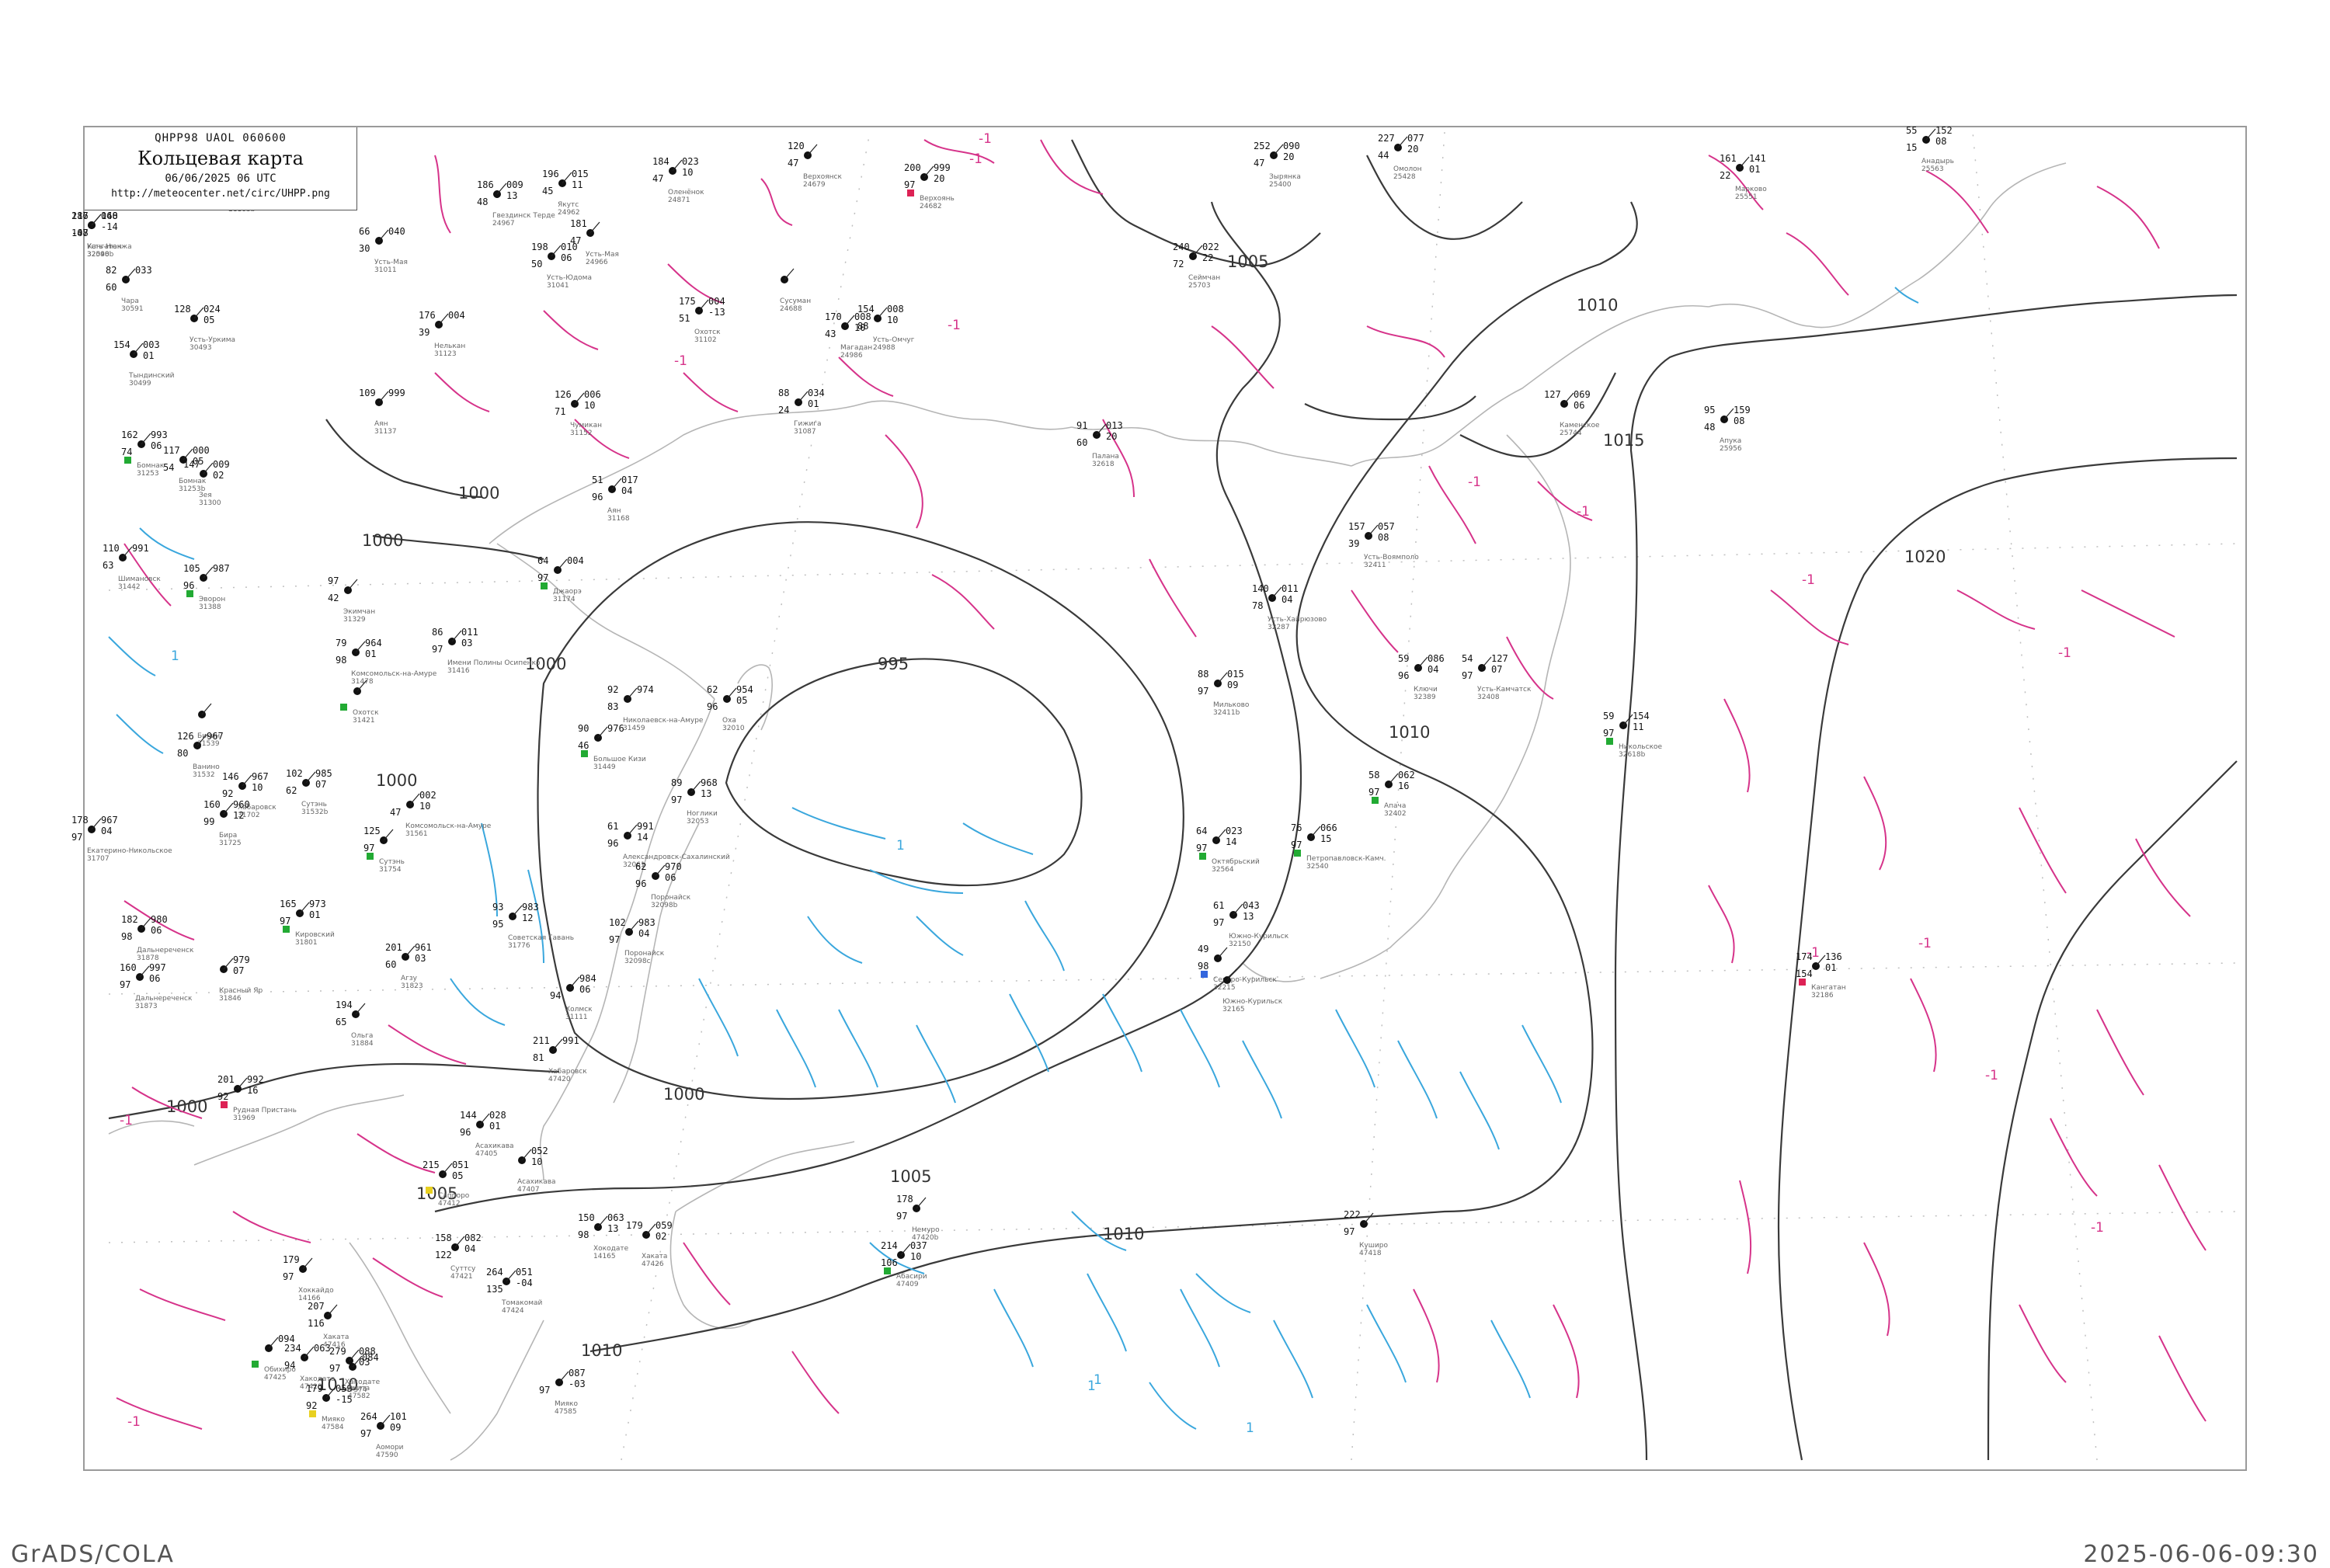 This screenshot has height=1568, width=2330. What do you see at coordinates (139, 579) in the screenshot?
I see `station-name: Шимановск` at bounding box center [139, 579].